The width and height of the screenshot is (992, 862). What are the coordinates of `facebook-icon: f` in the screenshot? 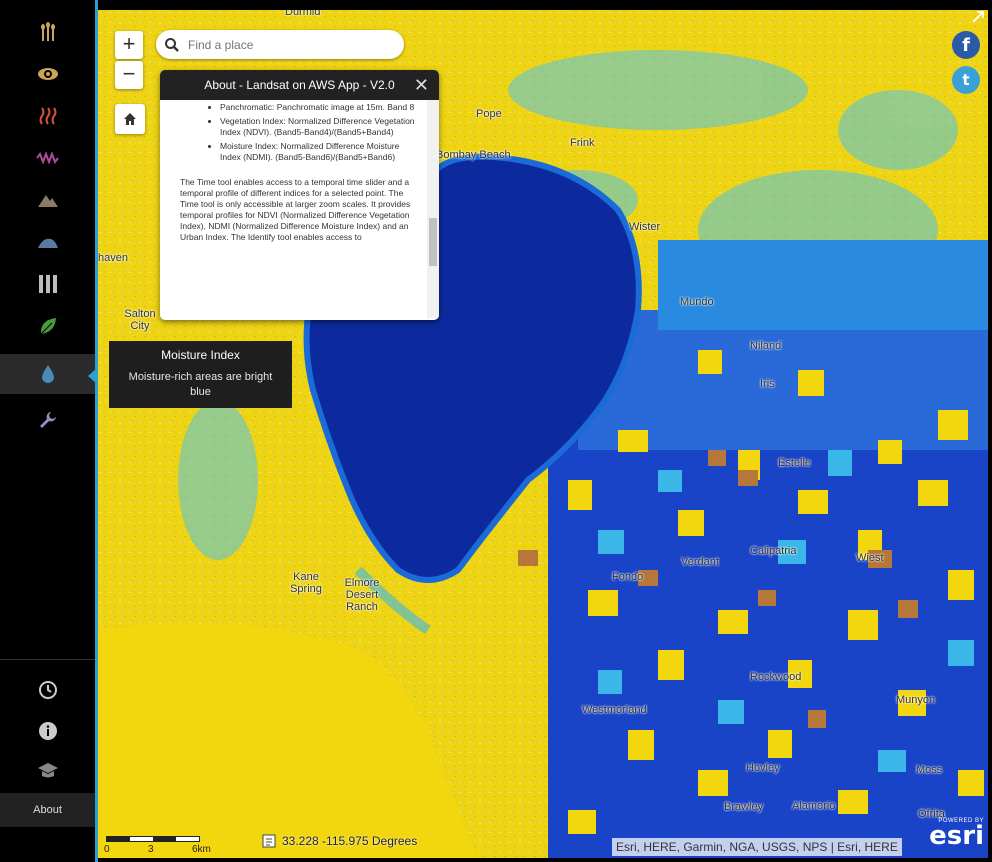 It's located at (966, 45).